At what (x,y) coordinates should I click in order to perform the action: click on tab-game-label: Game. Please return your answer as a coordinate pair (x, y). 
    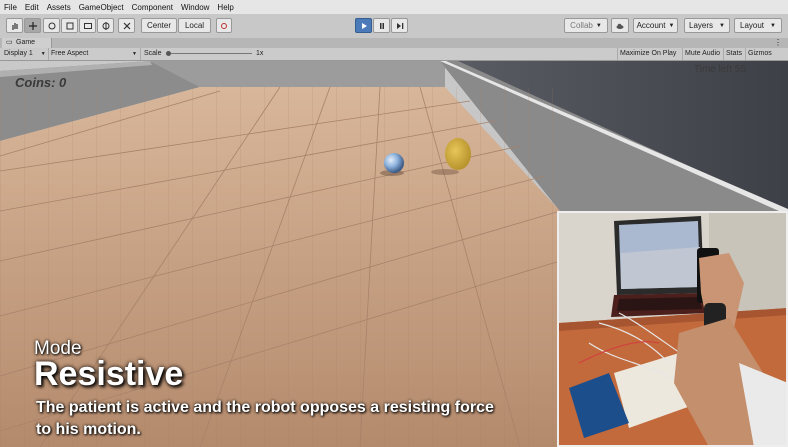
    Looking at the image, I should click on (26, 42).